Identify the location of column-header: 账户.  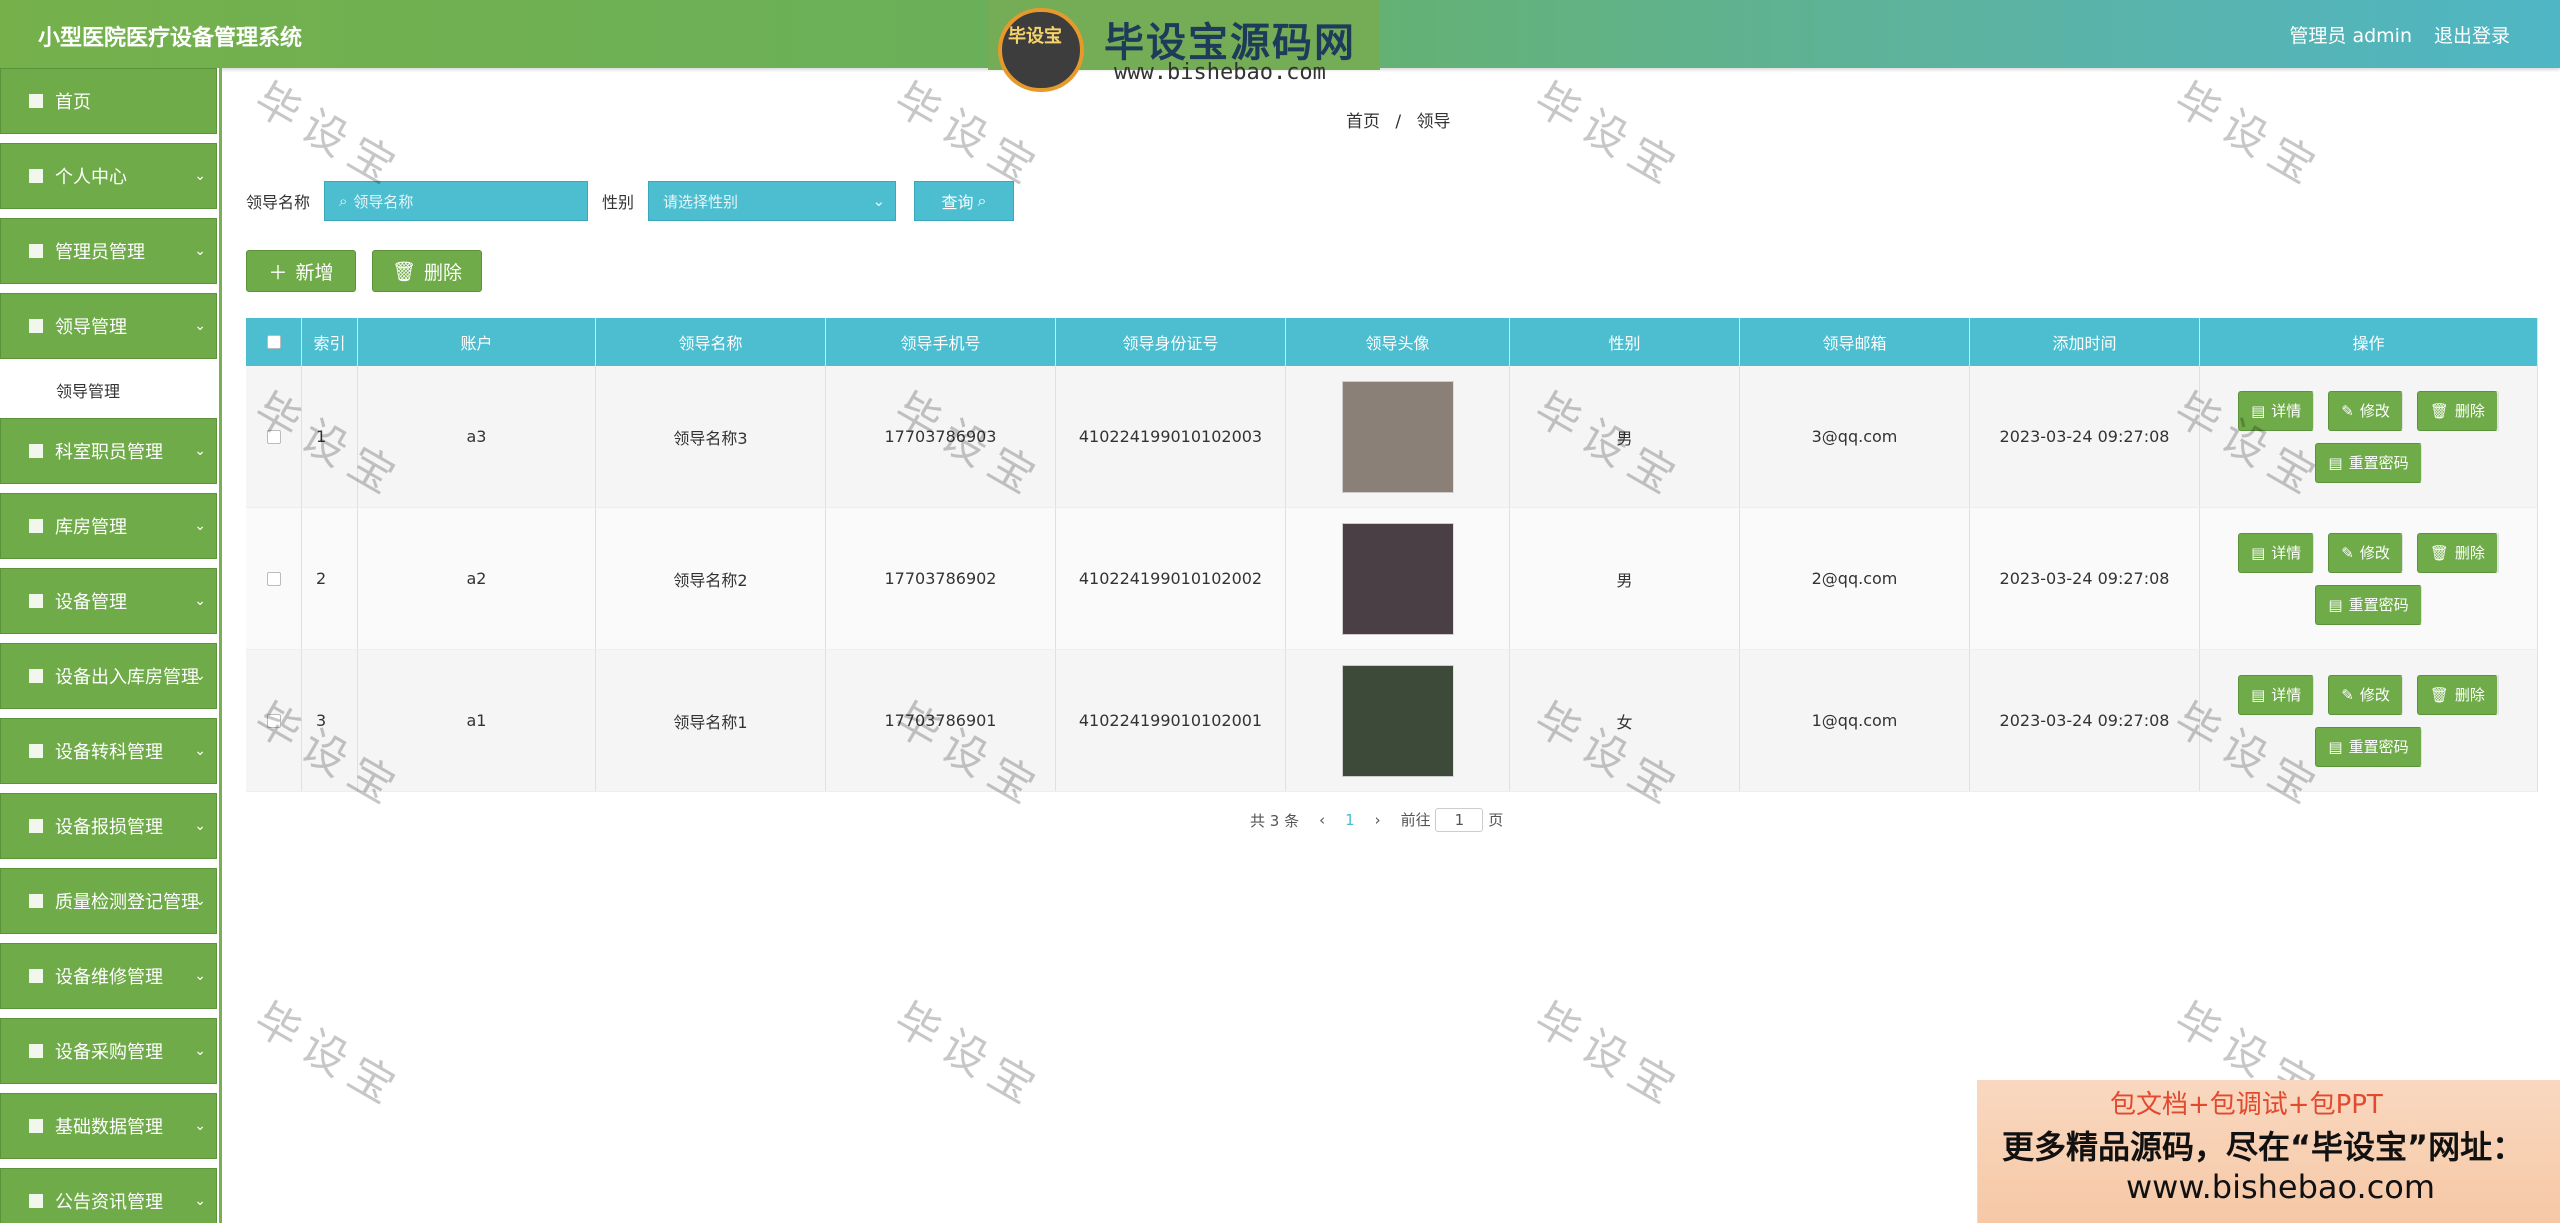
(477, 342).